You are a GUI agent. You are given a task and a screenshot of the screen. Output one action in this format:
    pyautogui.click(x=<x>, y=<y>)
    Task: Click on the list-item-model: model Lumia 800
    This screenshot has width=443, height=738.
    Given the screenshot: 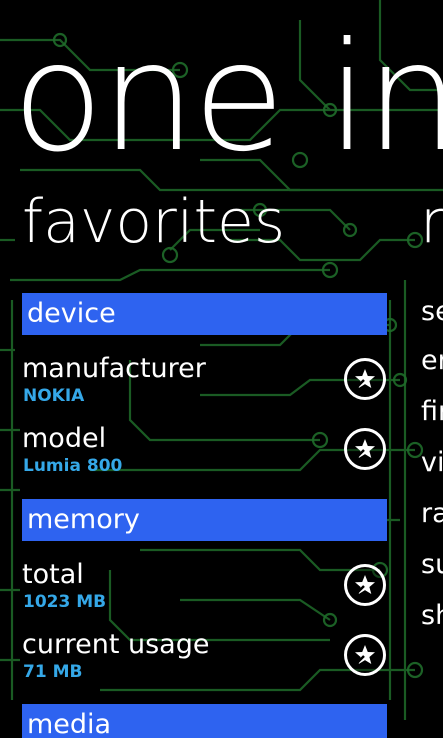 What is the action you would take?
    pyautogui.click(x=207, y=452)
    